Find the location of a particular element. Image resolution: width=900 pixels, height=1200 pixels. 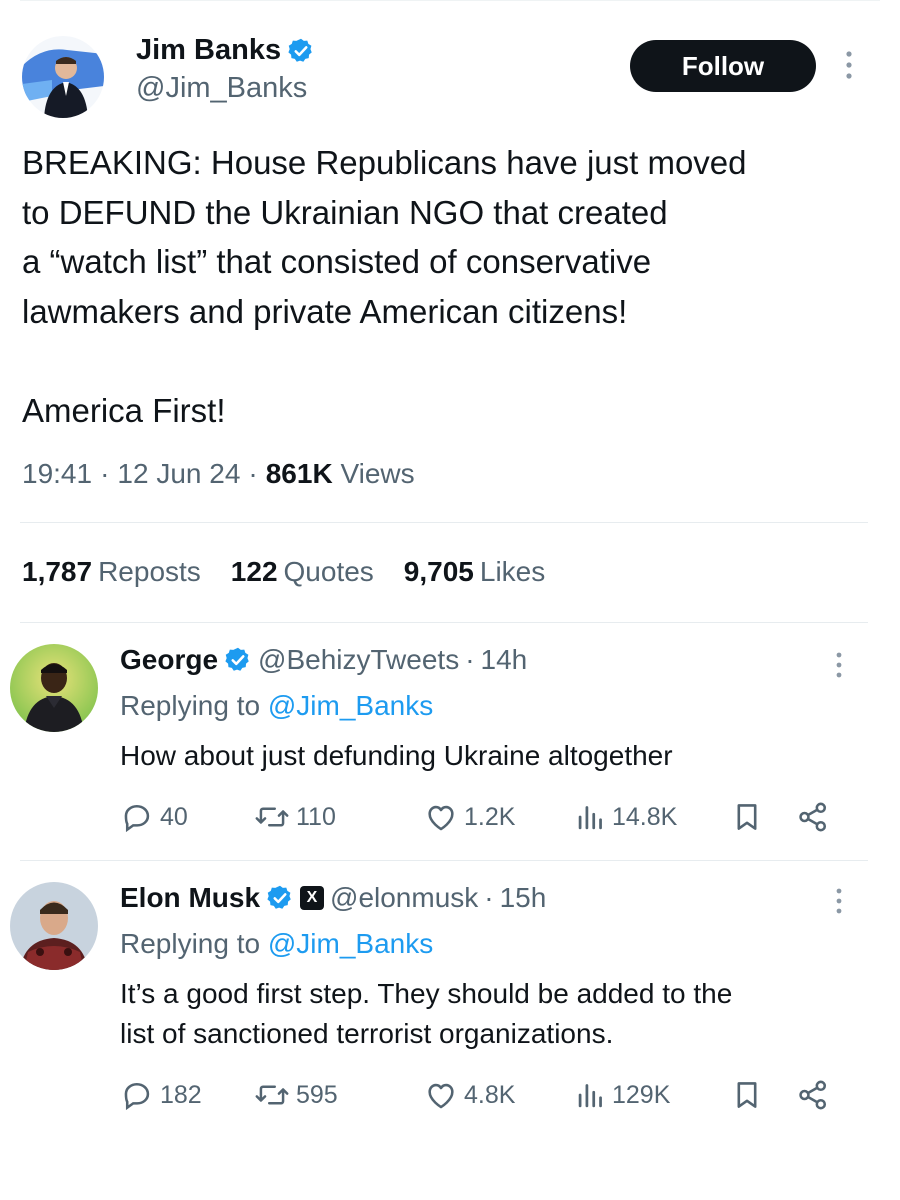

views-count: 861K is located at coordinates (299, 473).